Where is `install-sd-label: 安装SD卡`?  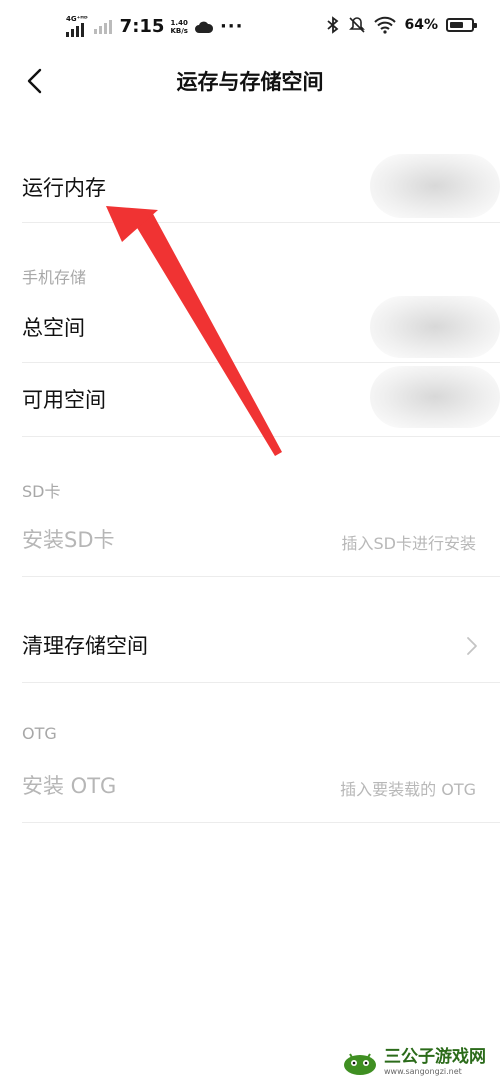
install-sd-label: 安装SD卡 is located at coordinates (68, 540).